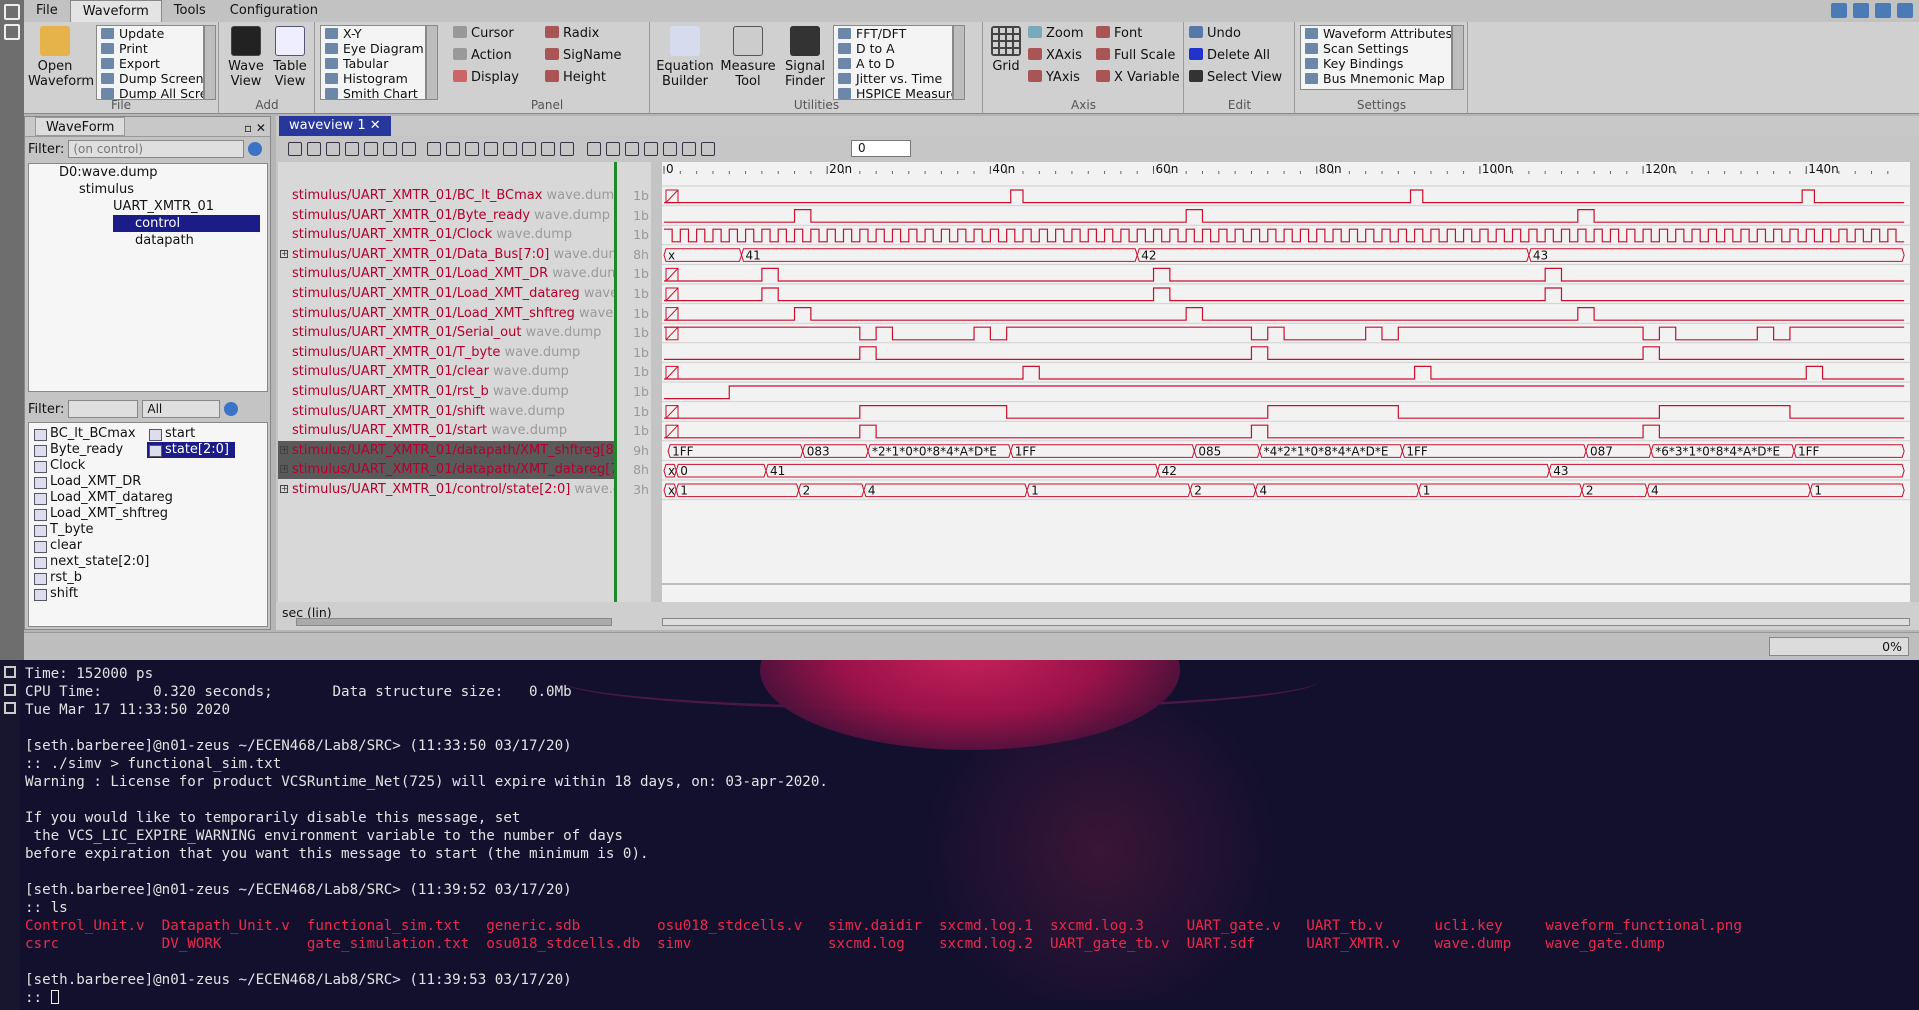 The height and width of the screenshot is (1010, 1919). I want to click on tree-filter-input: (on control), so click(156, 149).